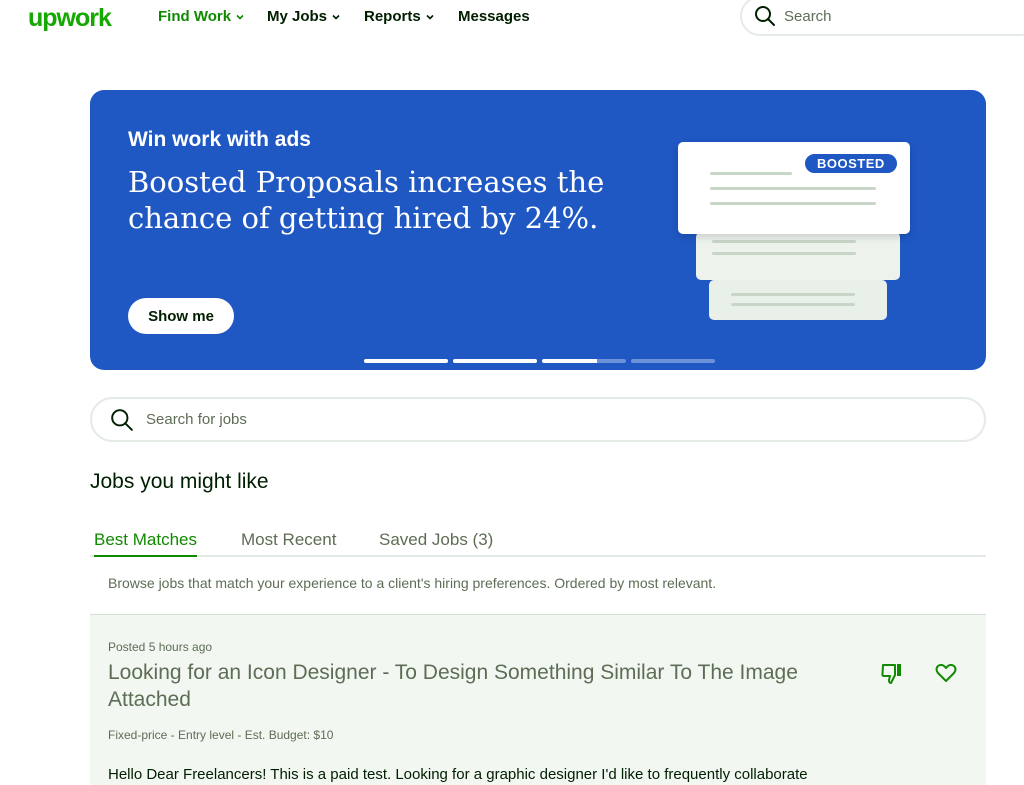  I want to click on upwork-logo: upwork, so click(70, 18).